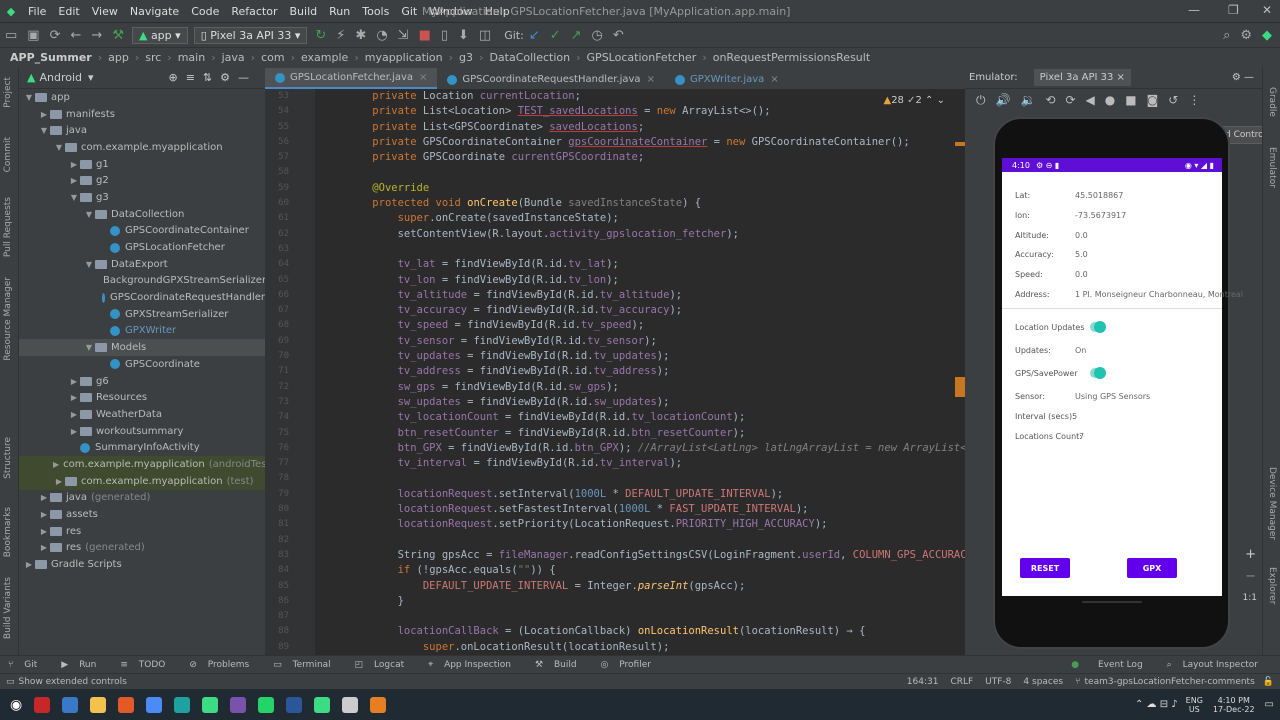  What do you see at coordinates (360, 35) in the screenshot?
I see `debug-icon: ✱` at bounding box center [360, 35].